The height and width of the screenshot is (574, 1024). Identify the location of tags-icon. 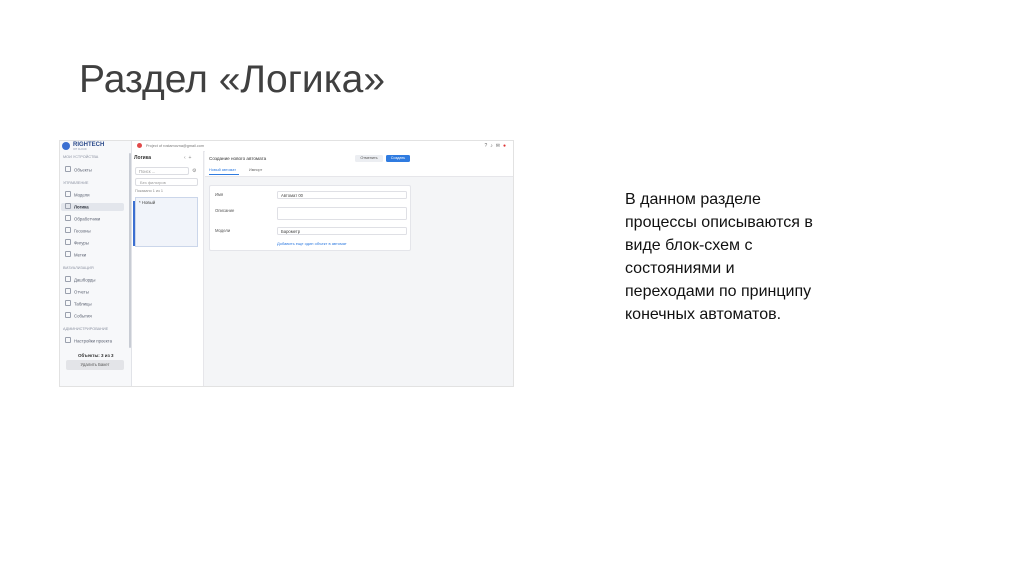
(68, 254).